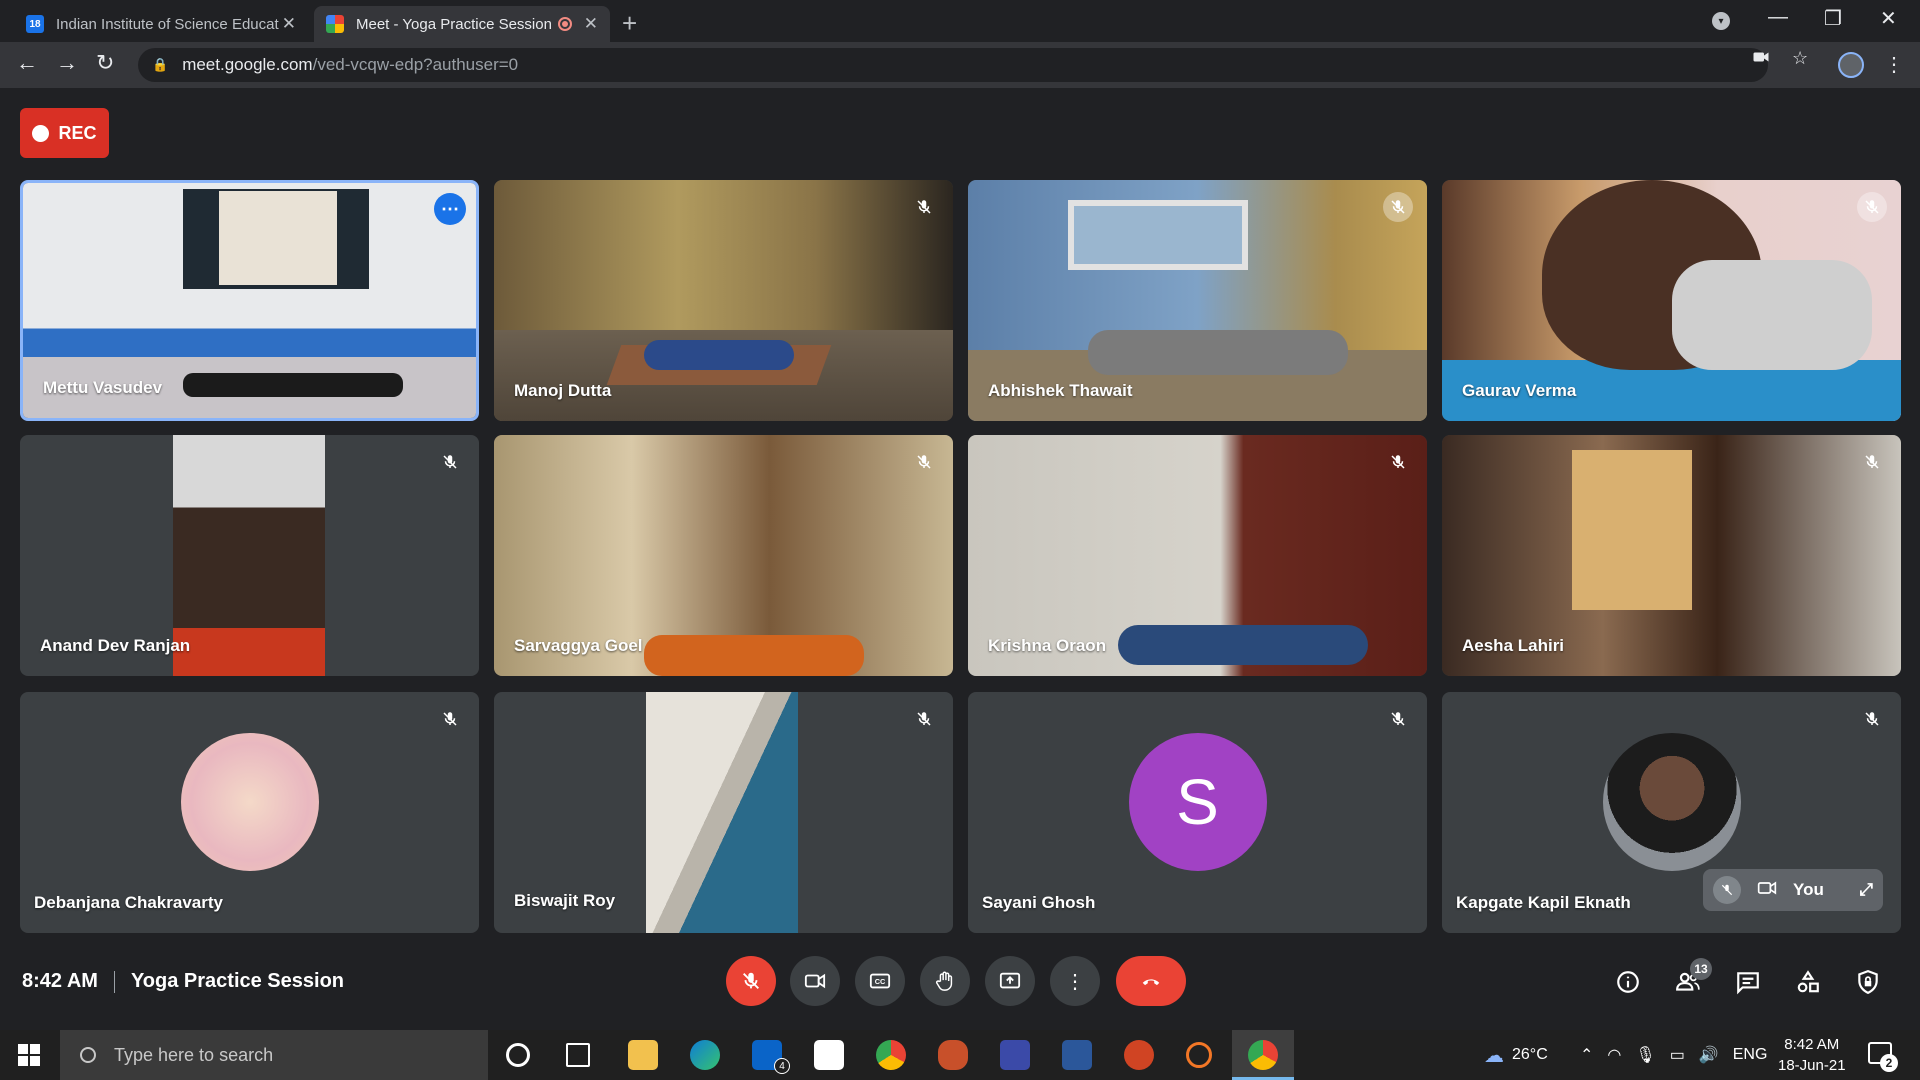 Image resolution: width=1920 pixels, height=1080 pixels. I want to click on rec-label: REC, so click(77, 132).